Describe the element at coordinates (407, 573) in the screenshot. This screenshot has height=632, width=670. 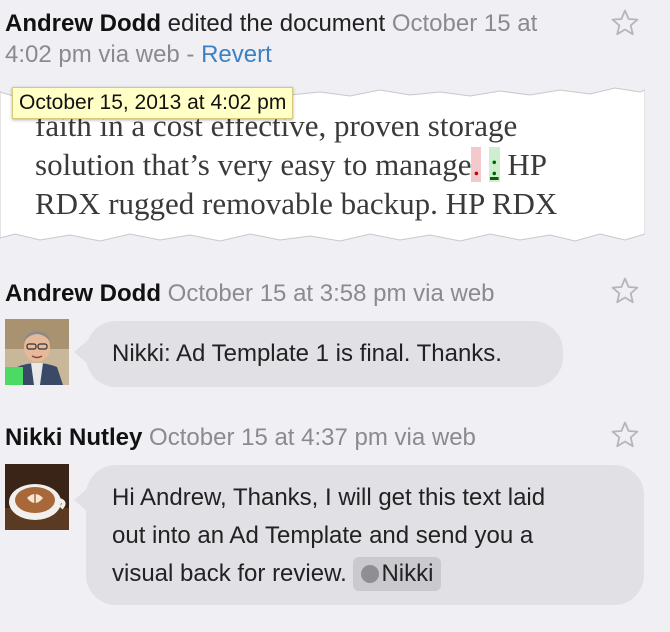
I see `mention-name: Nikki` at that location.